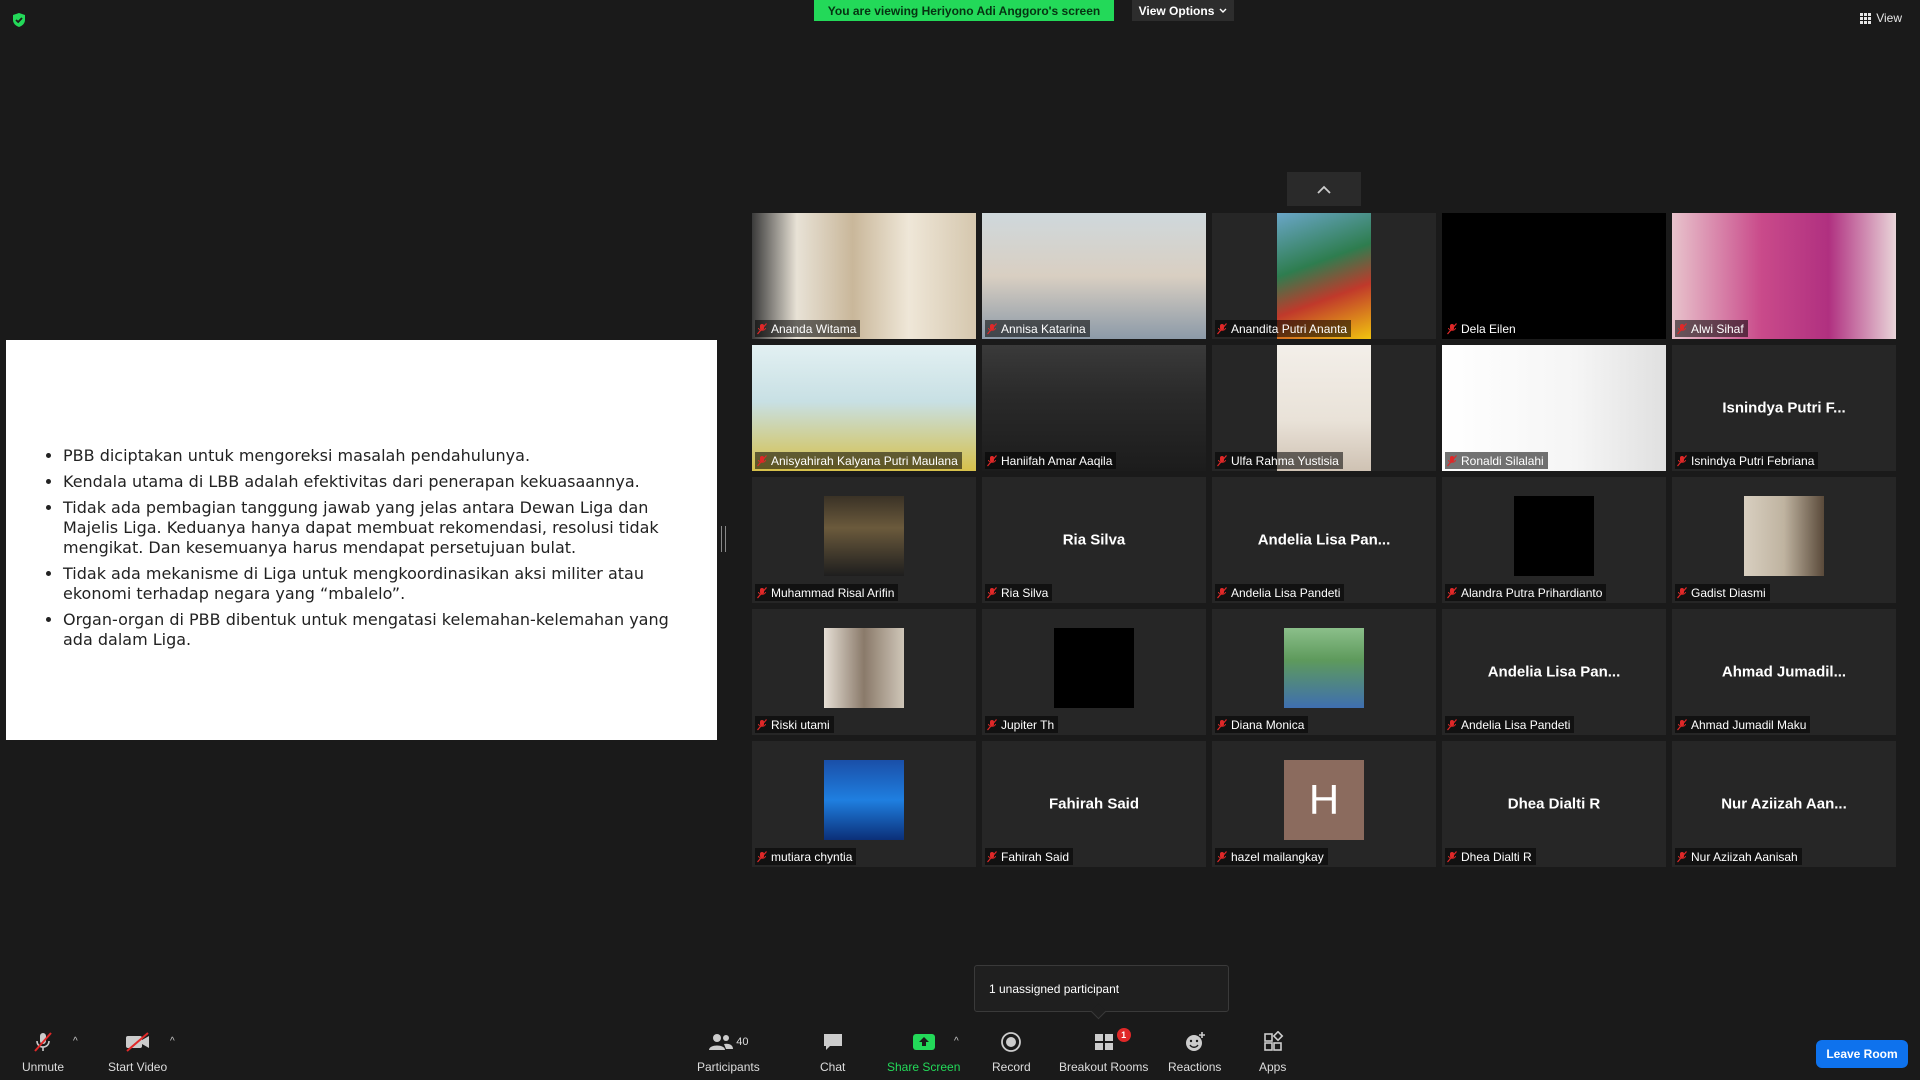 This screenshot has height=1080, width=1920. I want to click on participant-tile: Muhammad Risal Arifin, so click(864, 540).